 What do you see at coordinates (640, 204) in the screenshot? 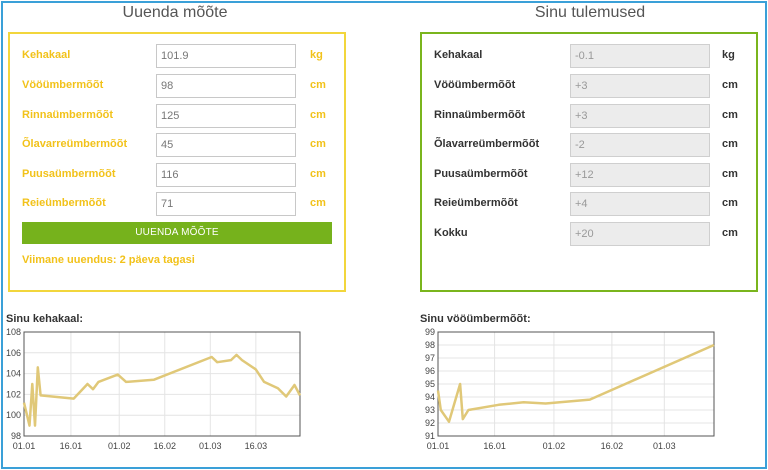
I see `result-thigh-value: +4` at bounding box center [640, 204].